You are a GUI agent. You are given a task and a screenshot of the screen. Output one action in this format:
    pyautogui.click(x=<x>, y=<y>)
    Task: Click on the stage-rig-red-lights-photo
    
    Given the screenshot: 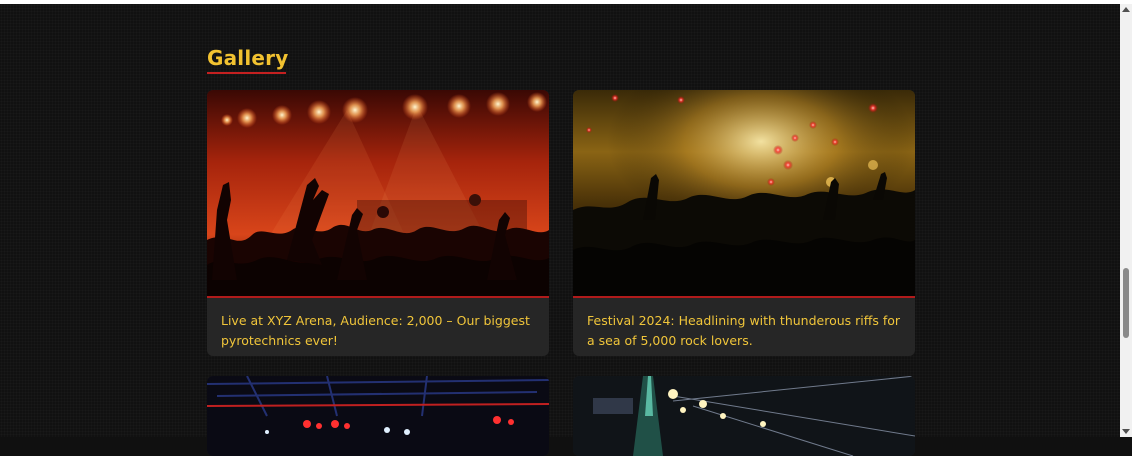 What is the action you would take?
    pyautogui.click(x=378, y=416)
    